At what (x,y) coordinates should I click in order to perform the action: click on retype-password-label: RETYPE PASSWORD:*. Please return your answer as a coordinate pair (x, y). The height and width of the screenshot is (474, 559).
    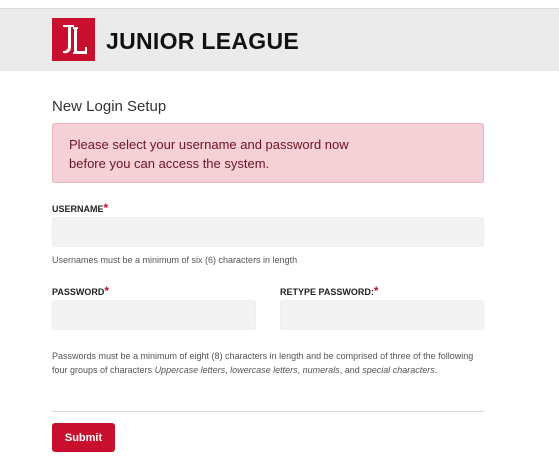
    Looking at the image, I should click on (329, 291).